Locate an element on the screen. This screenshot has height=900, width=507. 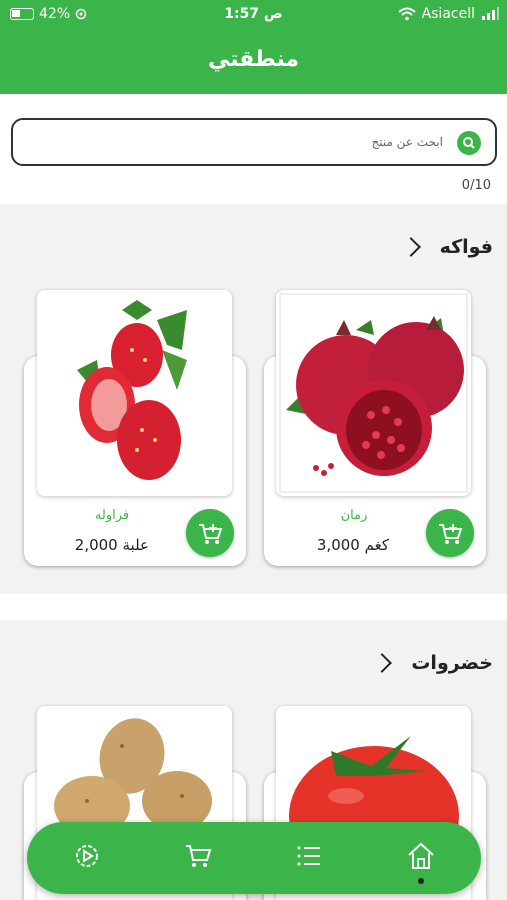
cart-icon is located at coordinates (199, 856).